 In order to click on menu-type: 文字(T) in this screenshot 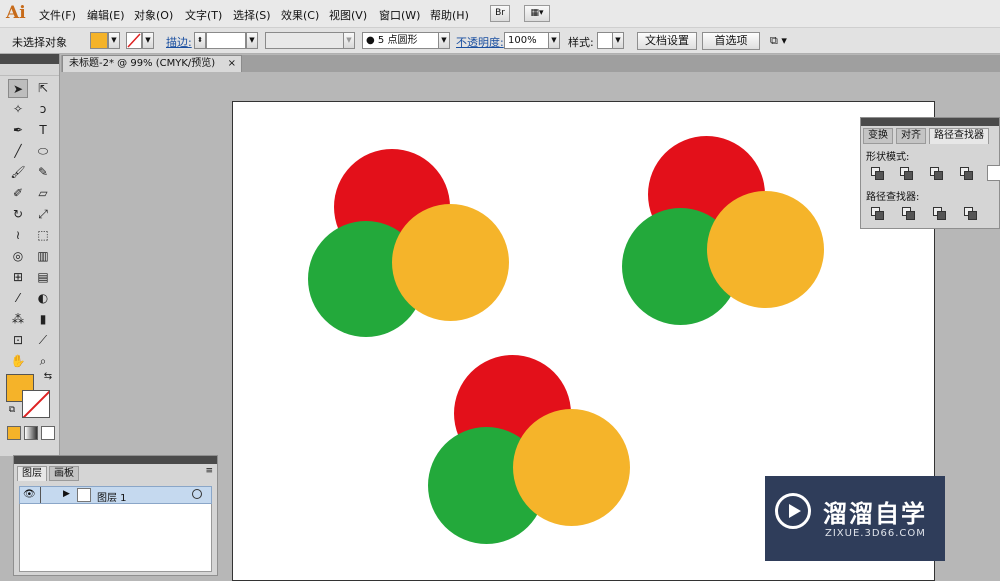, I will do `click(203, 15)`.